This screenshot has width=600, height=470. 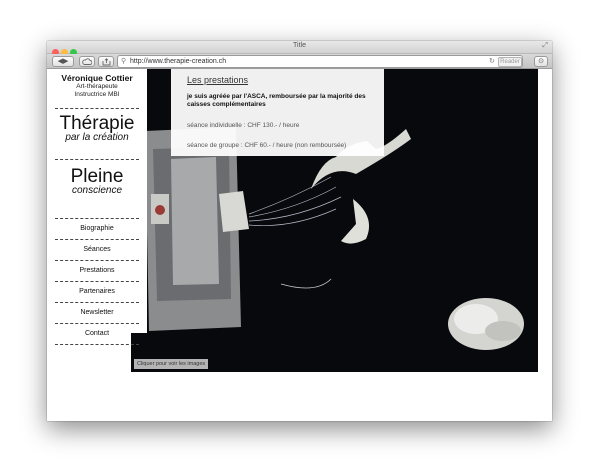 I want to click on role-art-therapist: Art-thérapeute, so click(x=97, y=86).